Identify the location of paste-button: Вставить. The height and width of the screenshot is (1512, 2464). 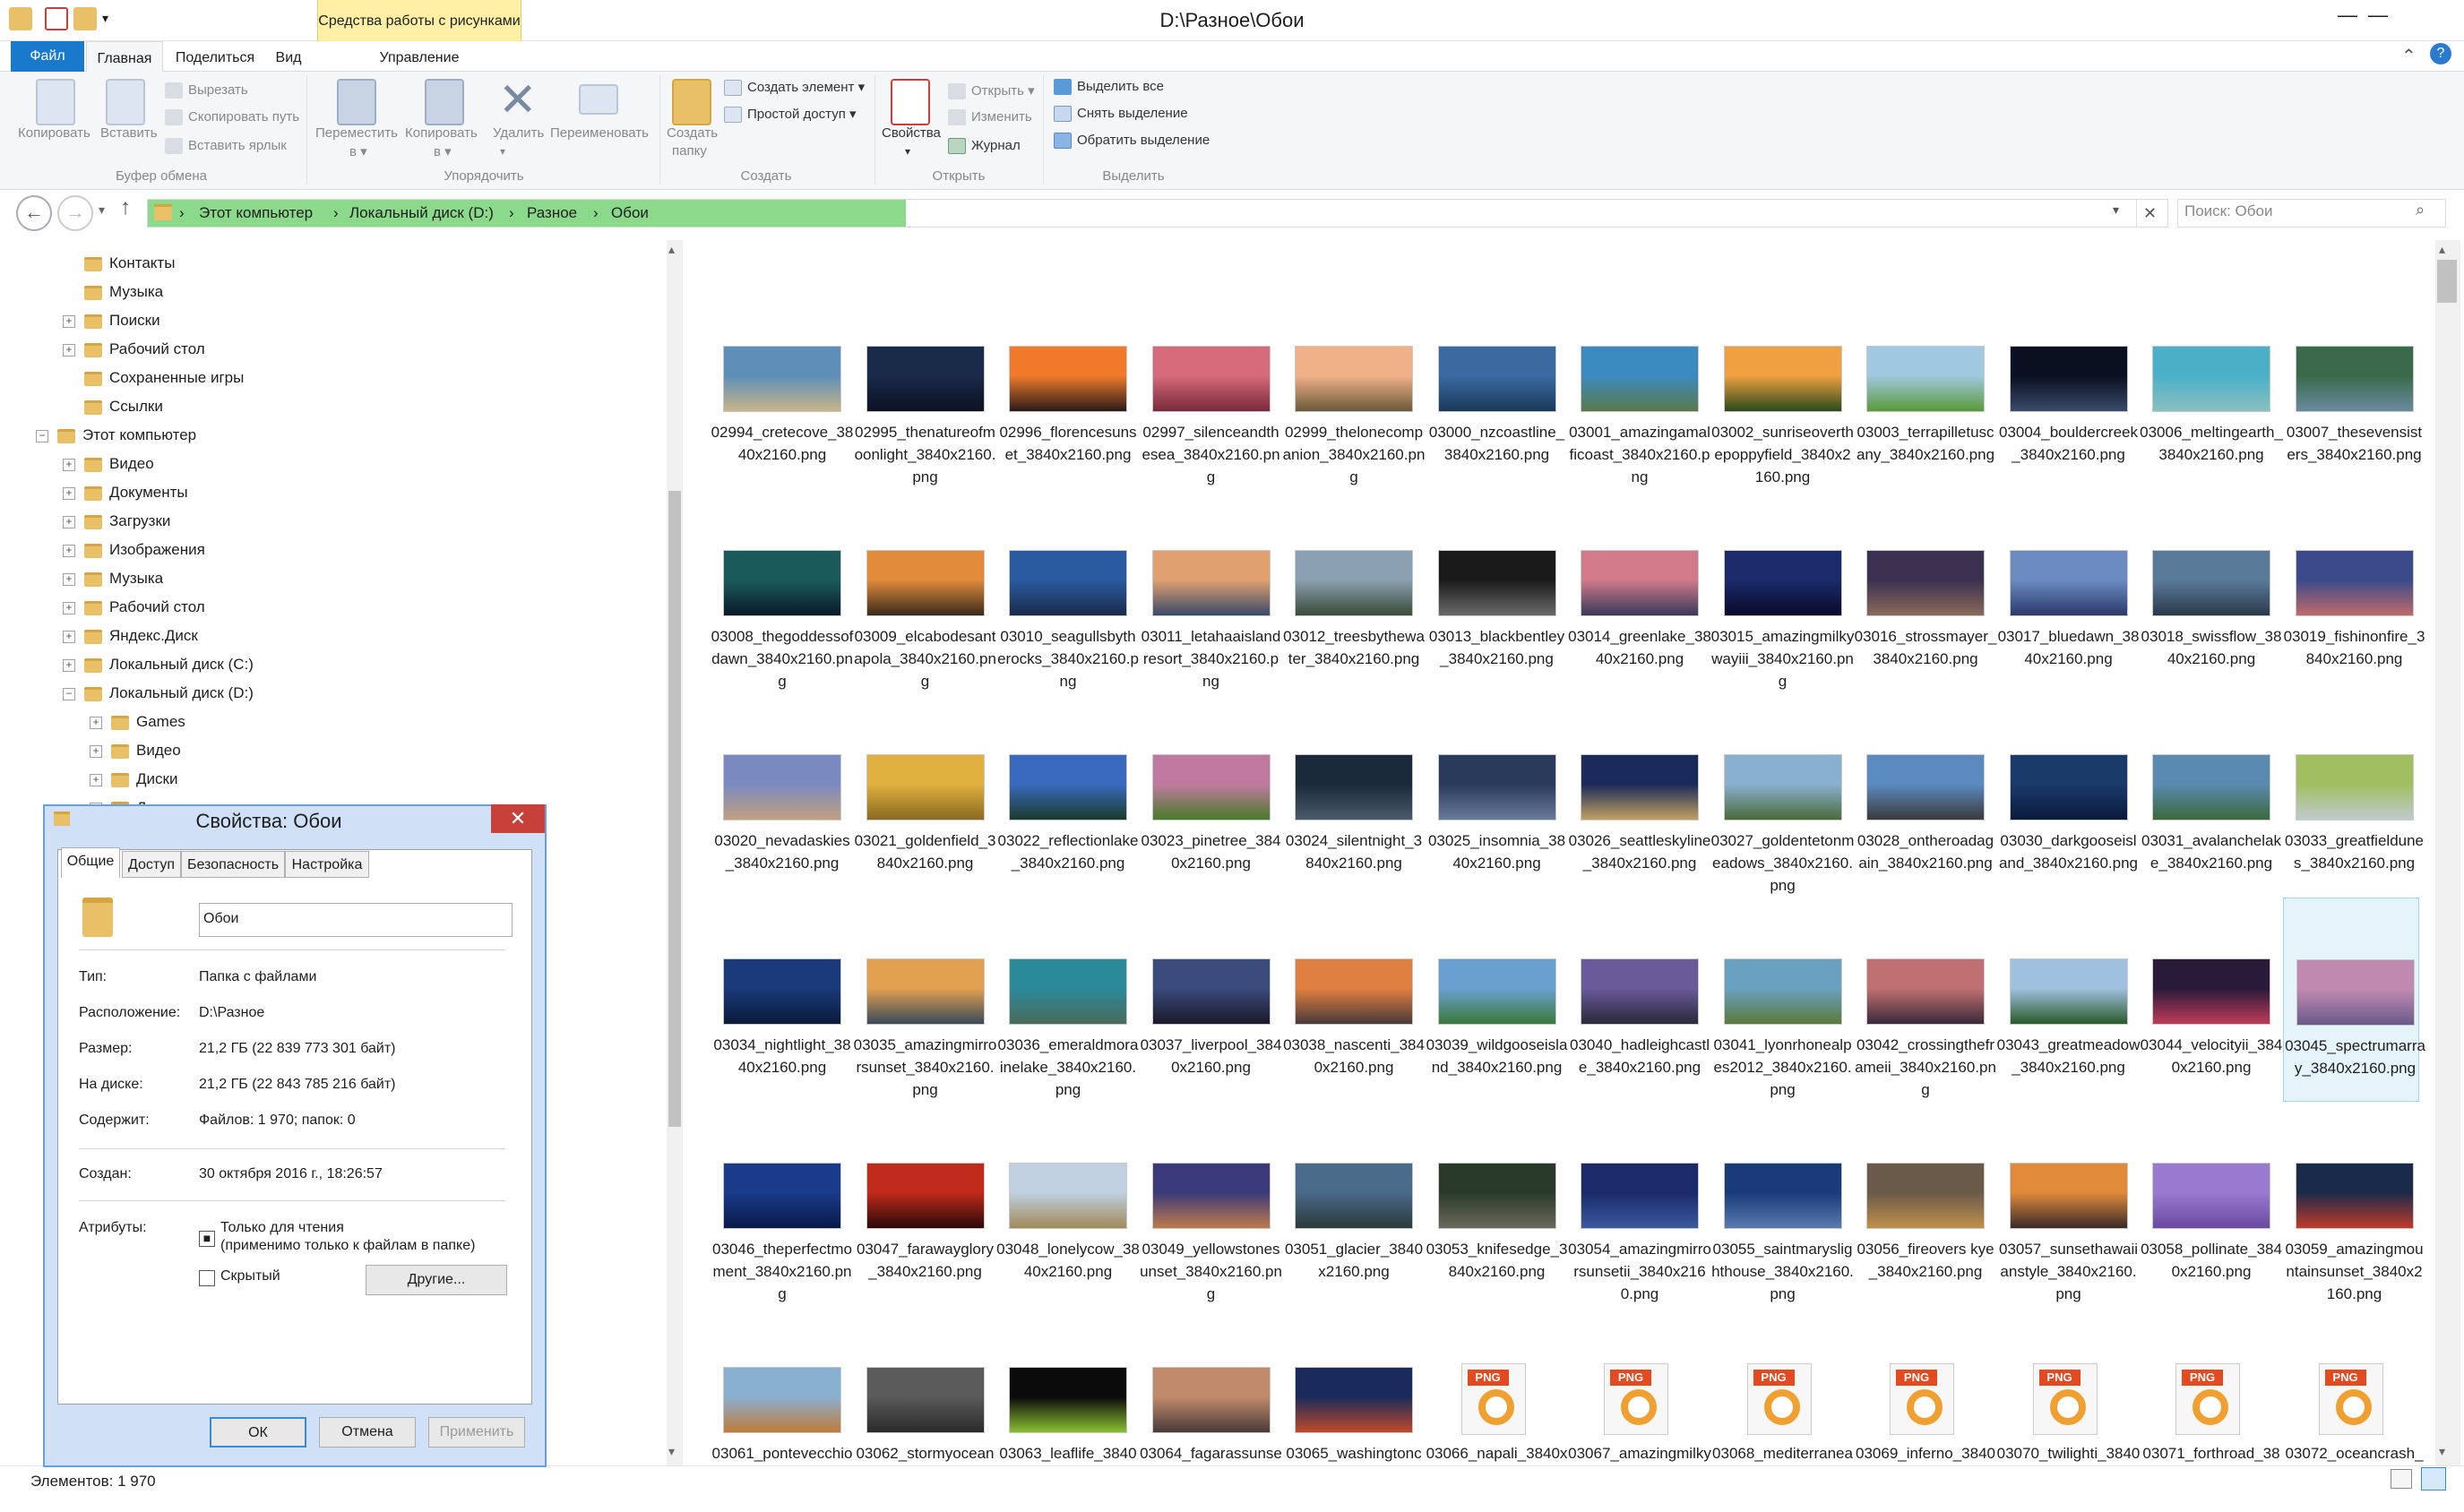
(129, 133).